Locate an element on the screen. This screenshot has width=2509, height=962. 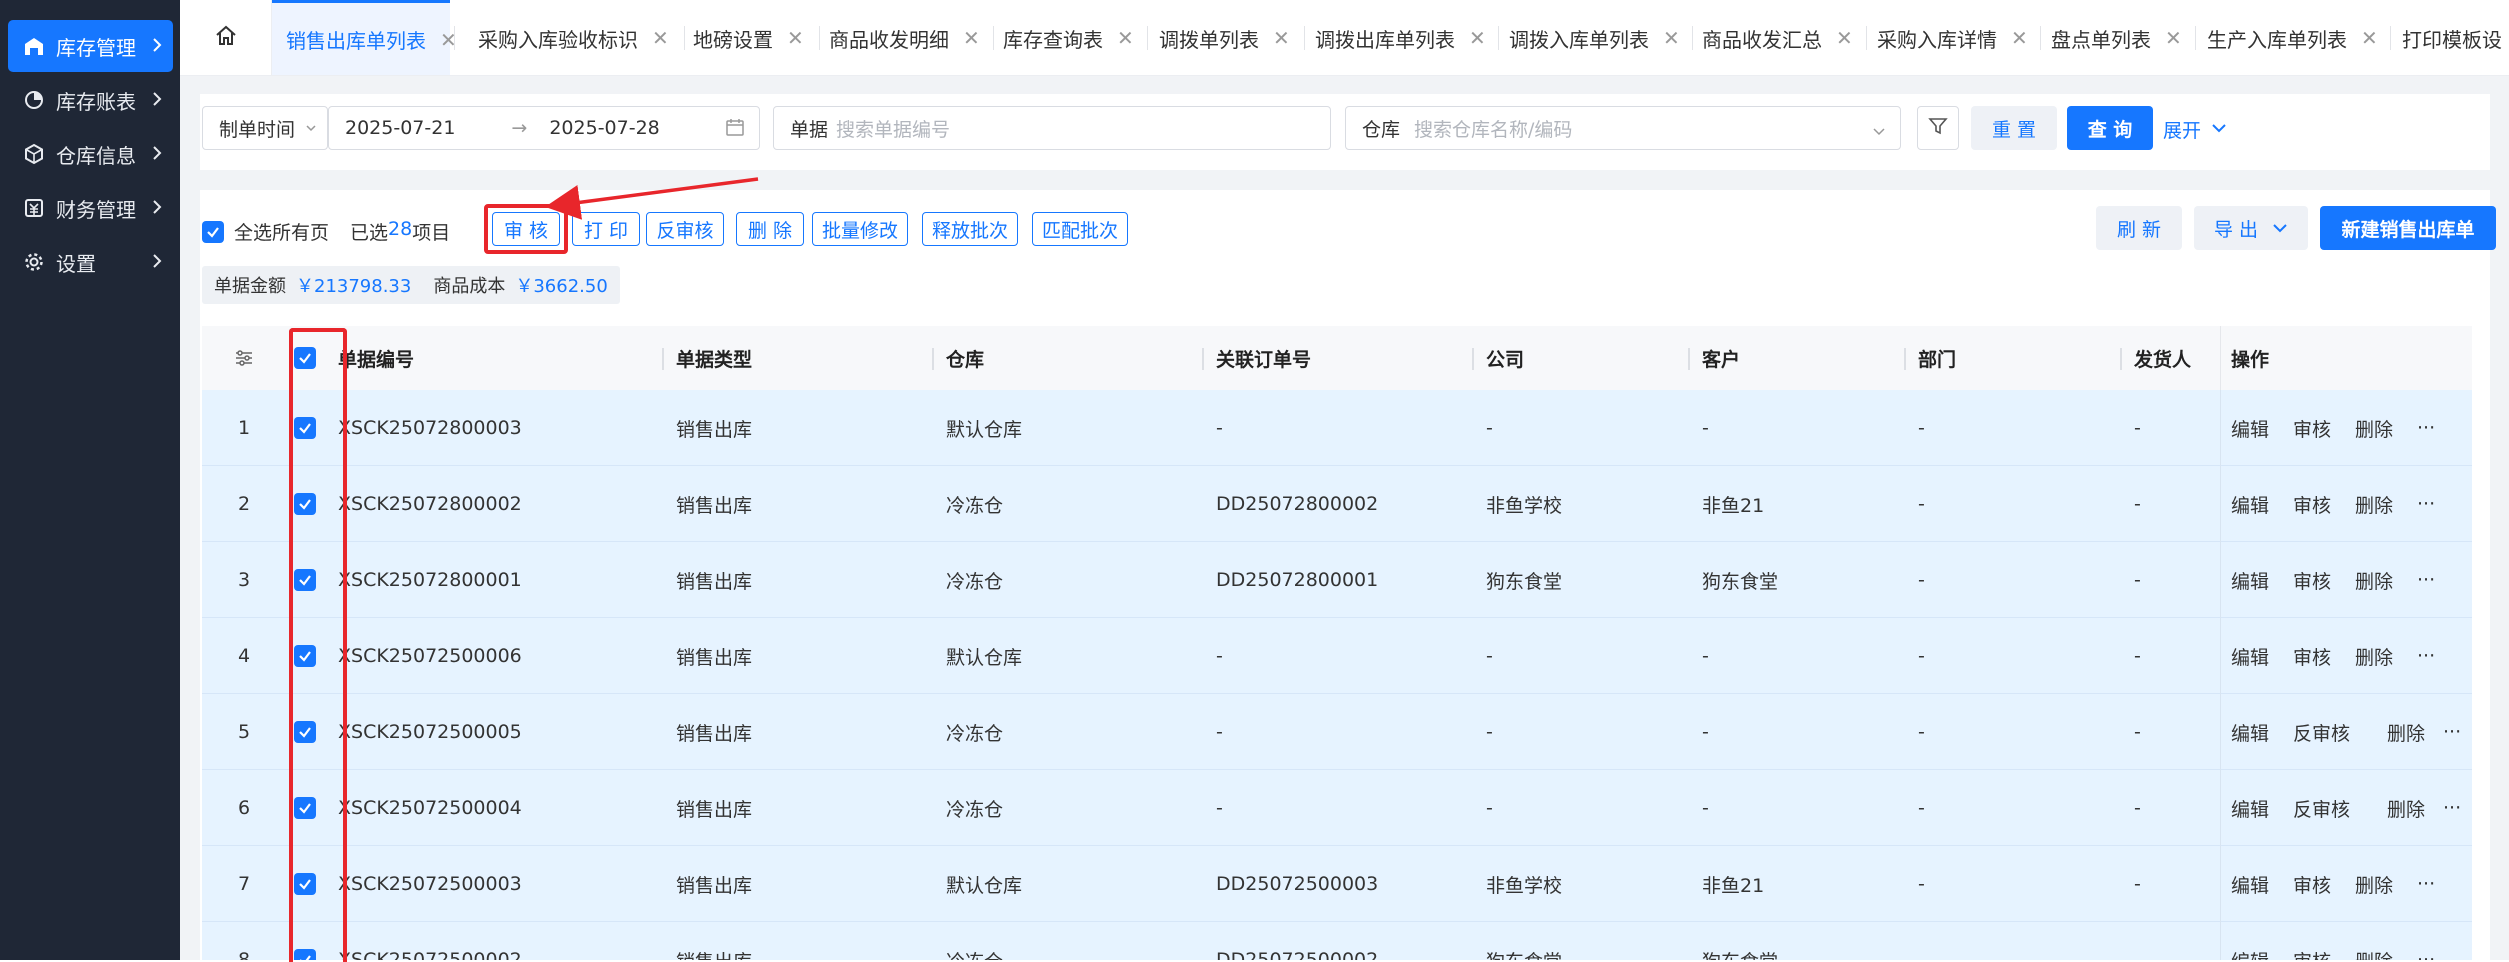
tab-inventory-query: 库存查询表 ✕ is located at coordinates (1068, 37).